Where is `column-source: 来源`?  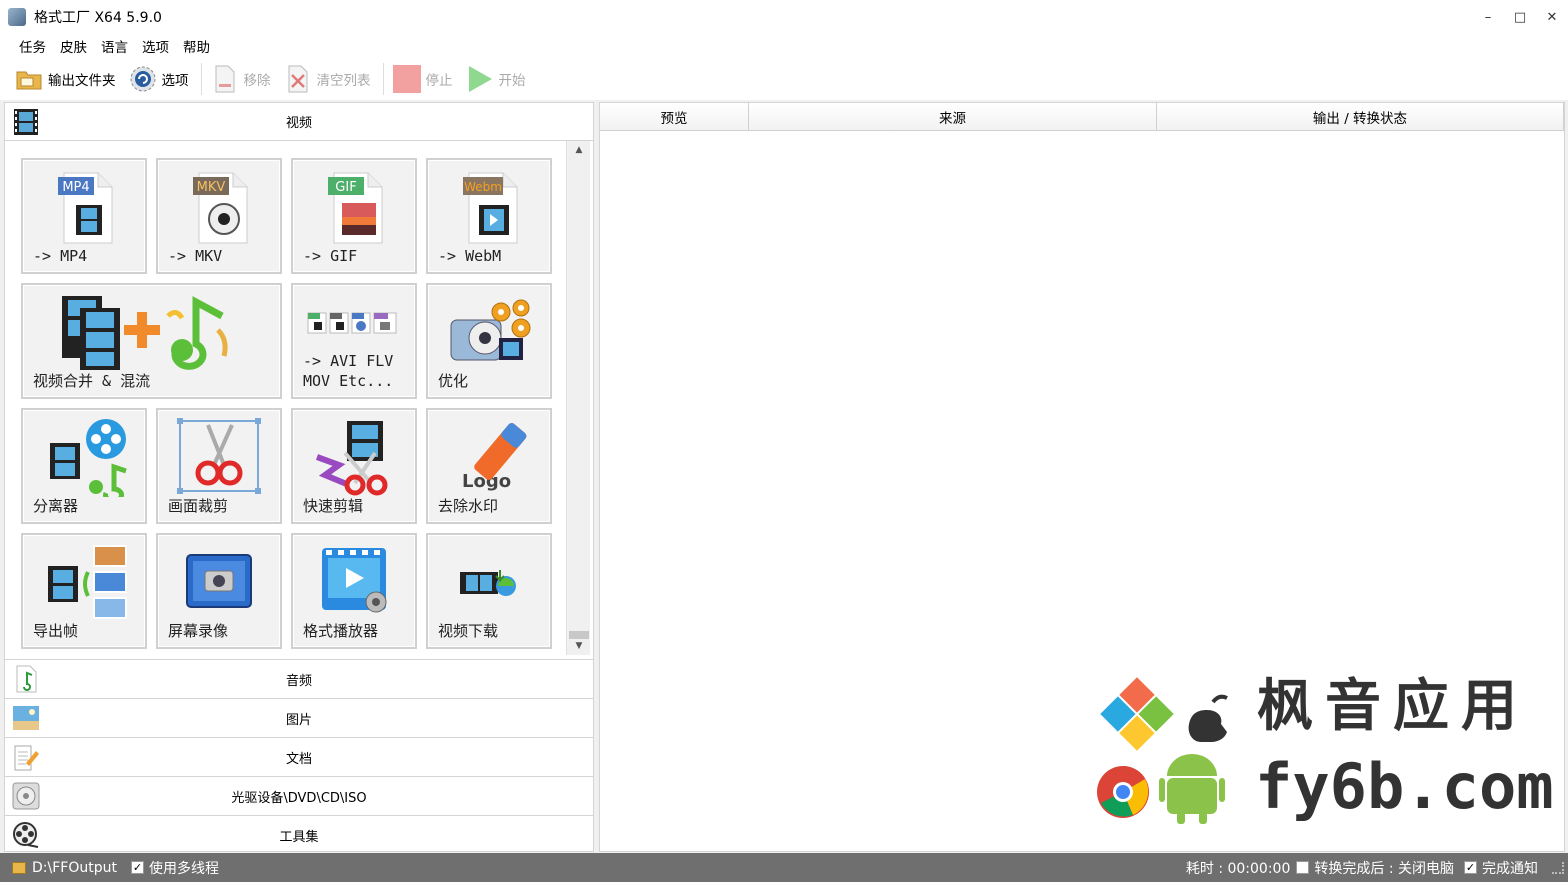 column-source: 来源 is located at coordinates (953, 116).